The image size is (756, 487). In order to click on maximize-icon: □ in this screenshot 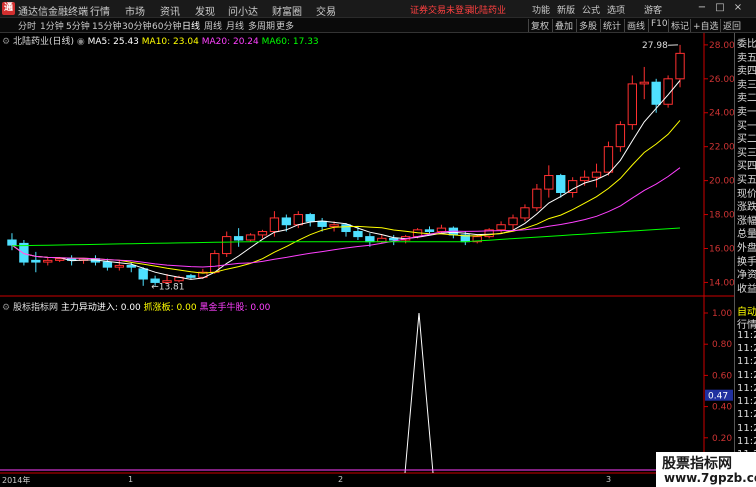, I will do `click(720, 8)`.